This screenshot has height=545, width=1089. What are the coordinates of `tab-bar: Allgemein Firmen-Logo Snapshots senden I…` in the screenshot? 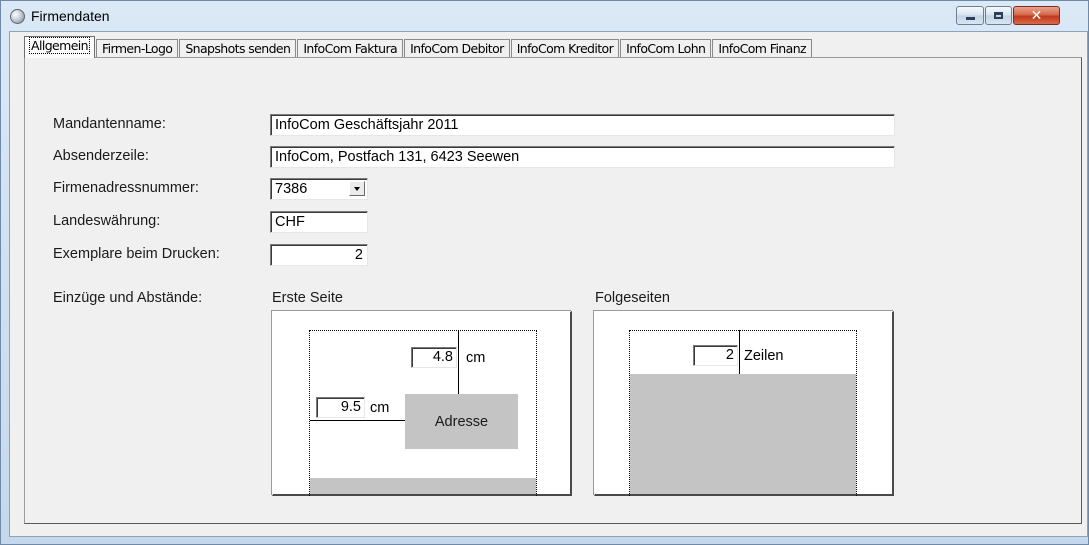 It's located at (418, 47).